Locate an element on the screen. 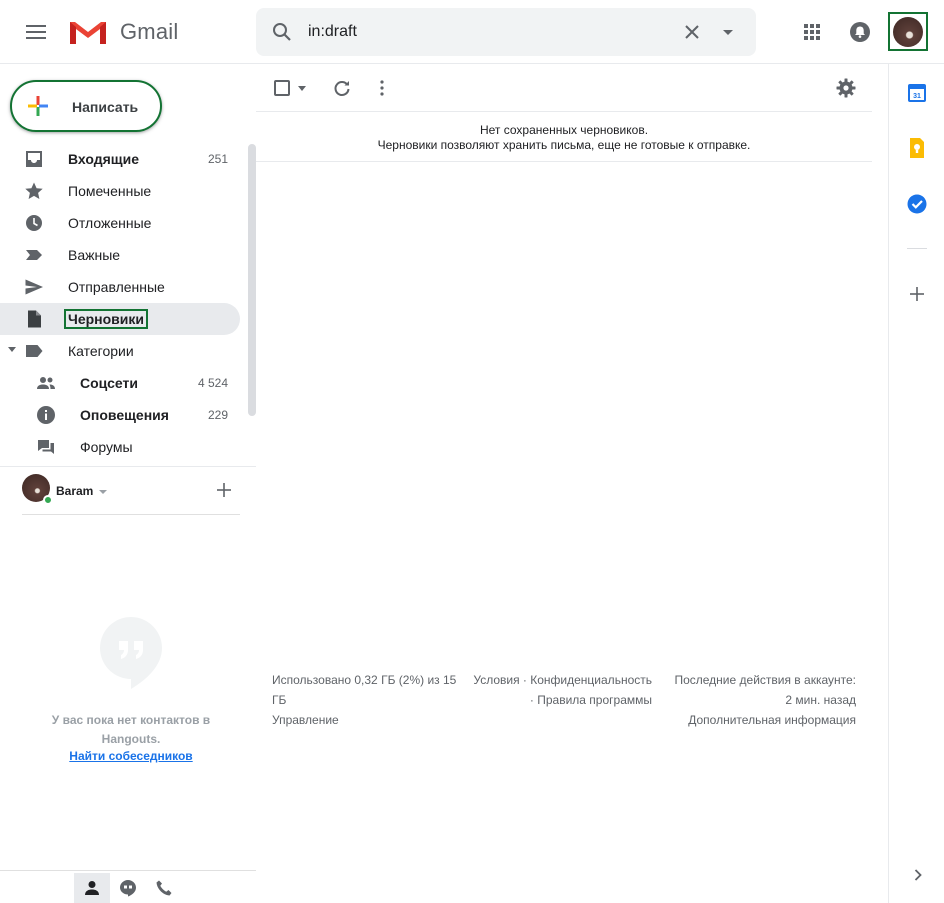  person-icon is located at coordinates (92, 888).